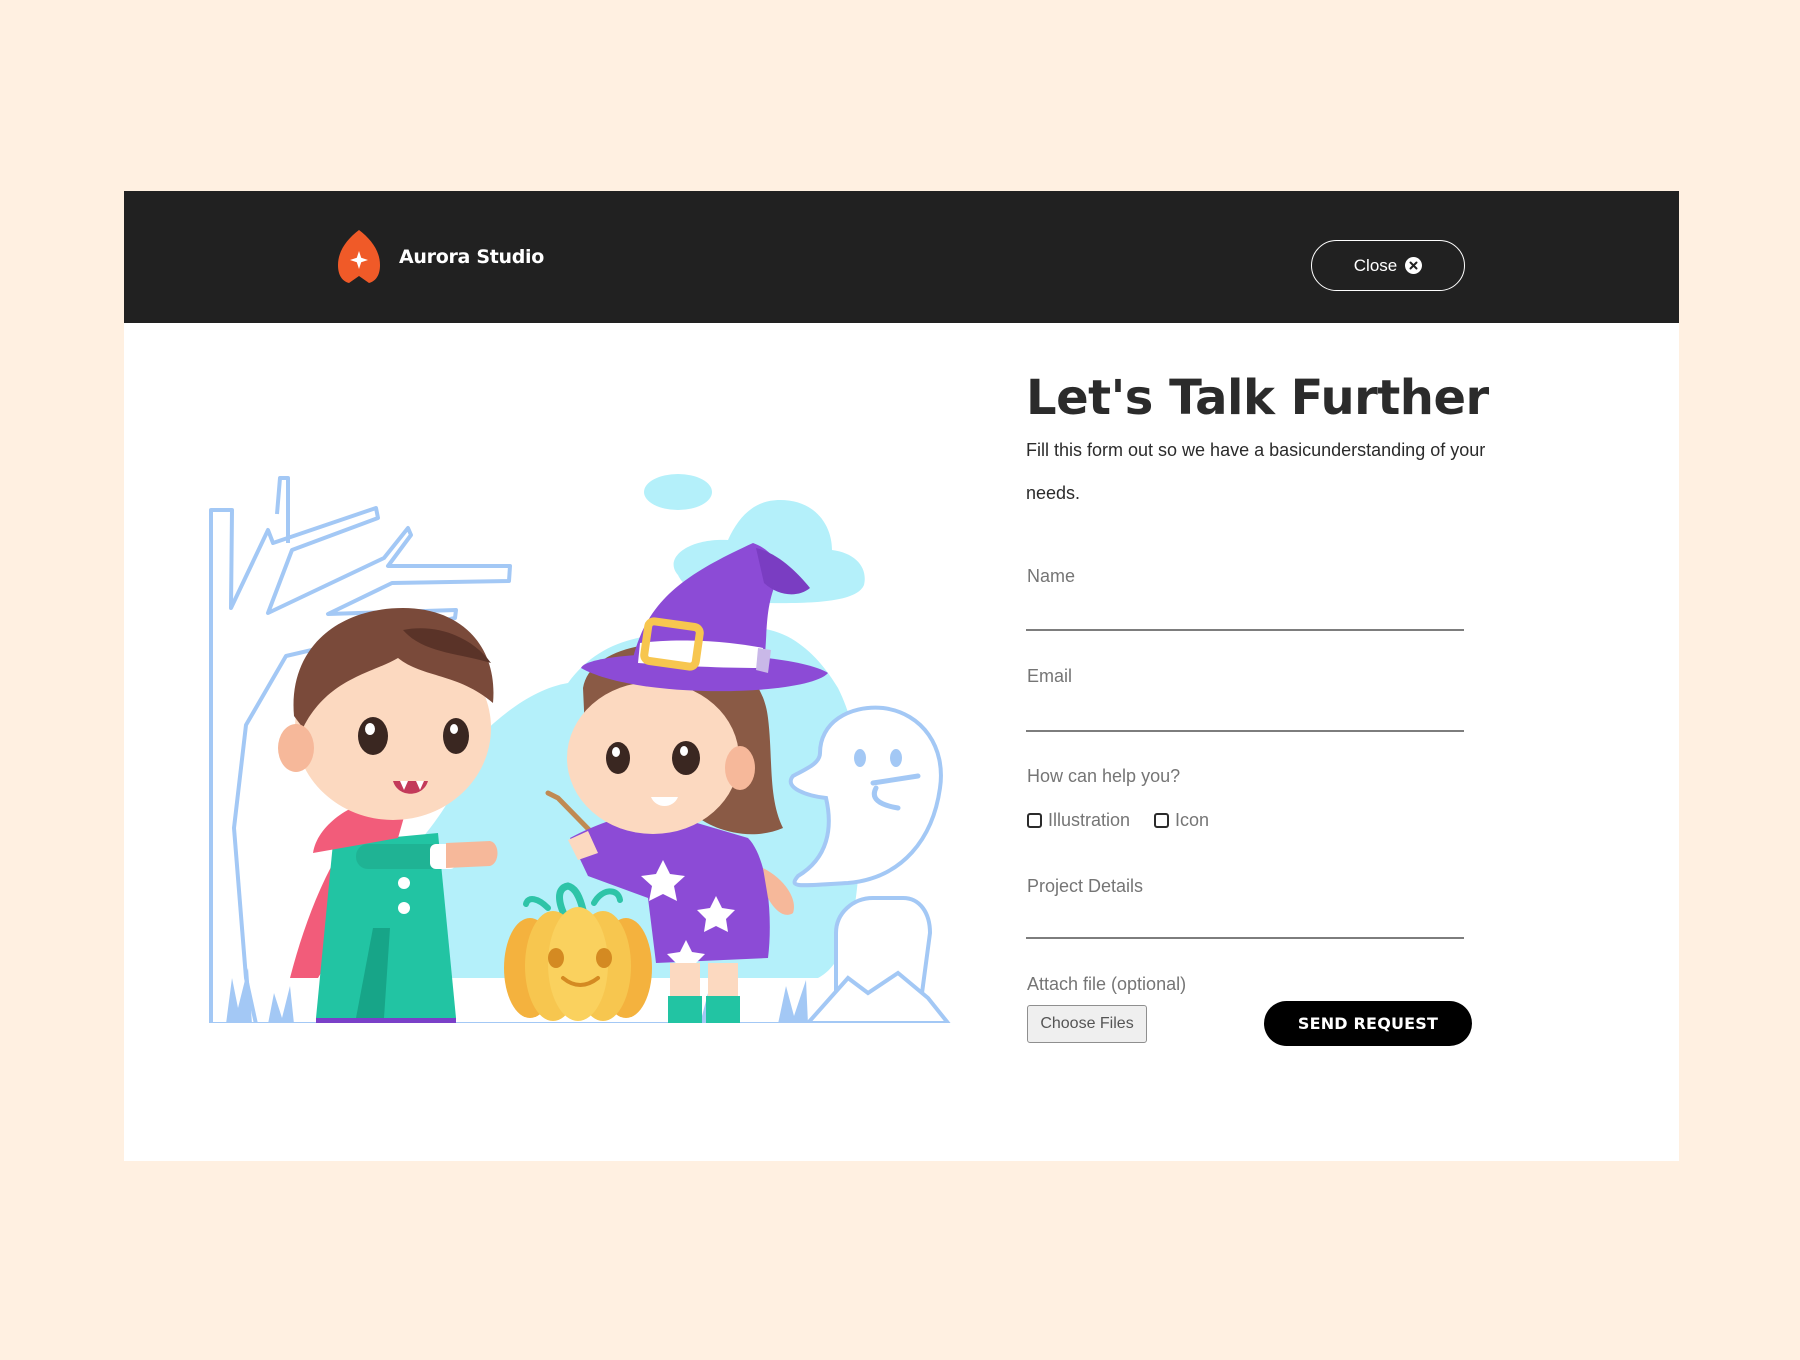  I want to click on email-label: Email, so click(1050, 676).